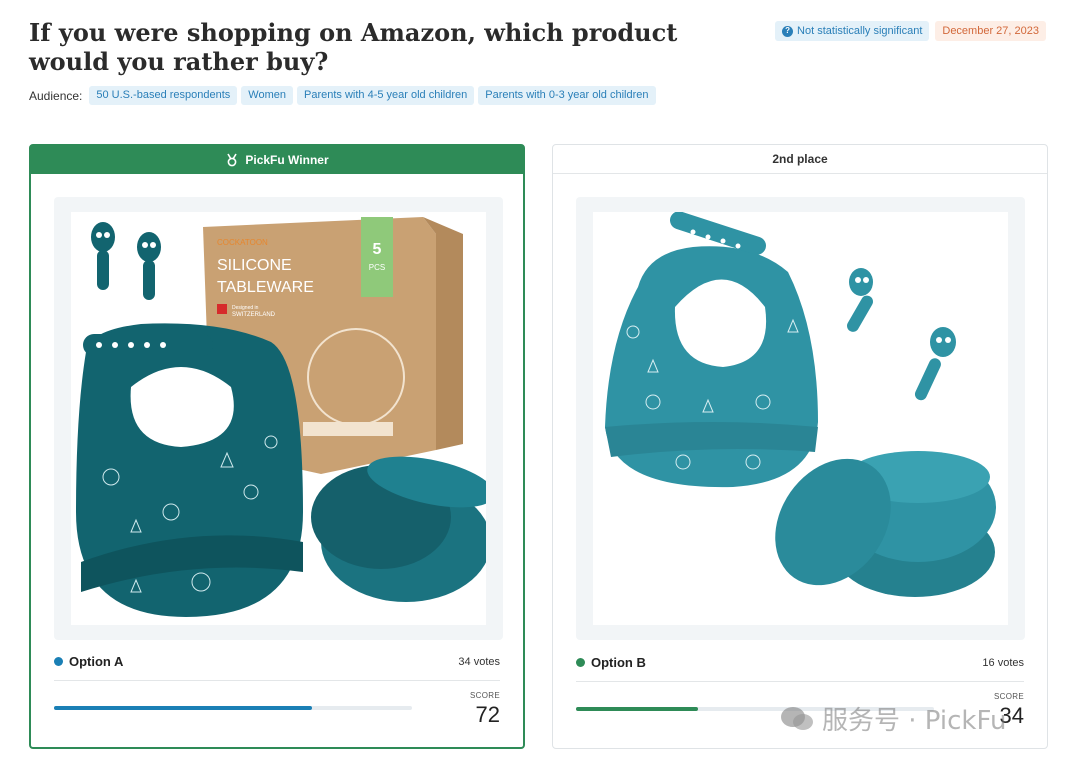 Image resolution: width=1080 pixels, height=760 pixels. I want to click on medal-icon, so click(232, 160).